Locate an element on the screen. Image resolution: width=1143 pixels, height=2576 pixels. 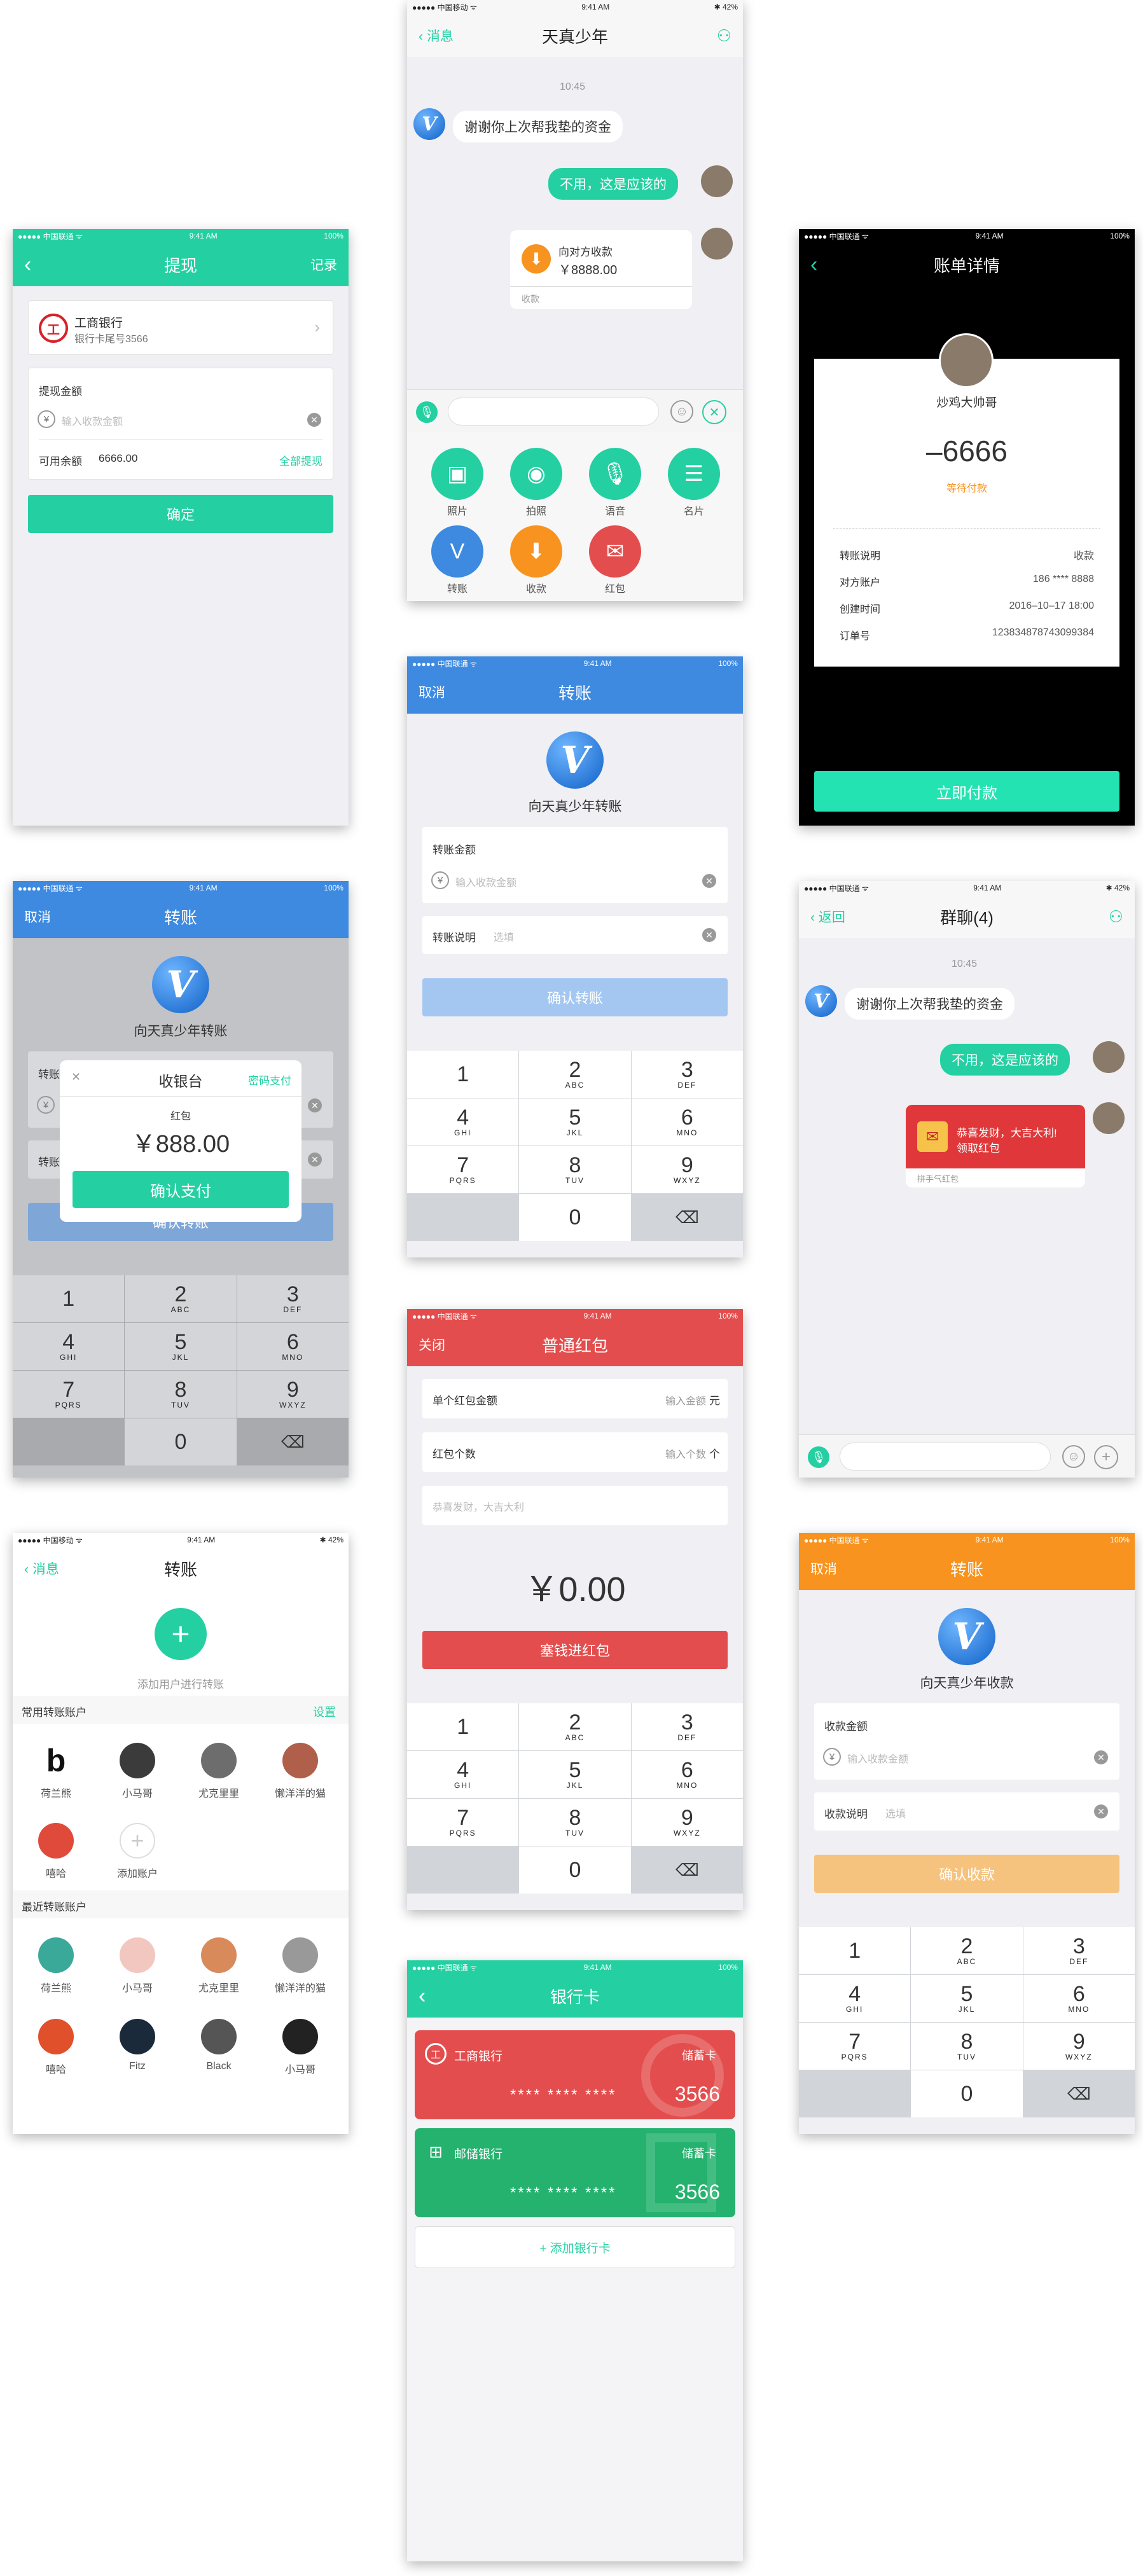
voice-tool: 🎙 is located at coordinates (615, 474).